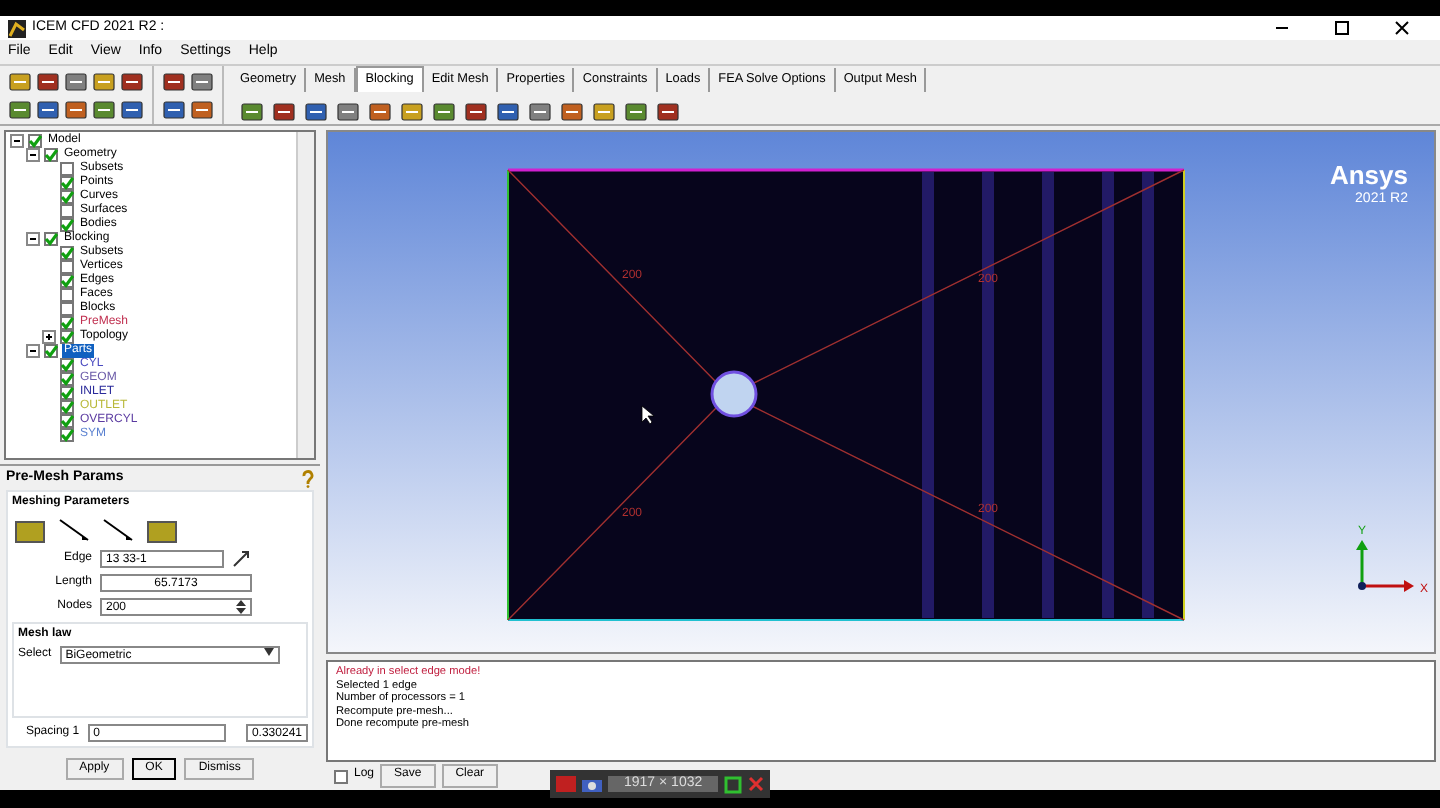 The width and height of the screenshot is (1440, 808). What do you see at coordinates (733, 784) in the screenshot?
I see `region-icon` at bounding box center [733, 784].